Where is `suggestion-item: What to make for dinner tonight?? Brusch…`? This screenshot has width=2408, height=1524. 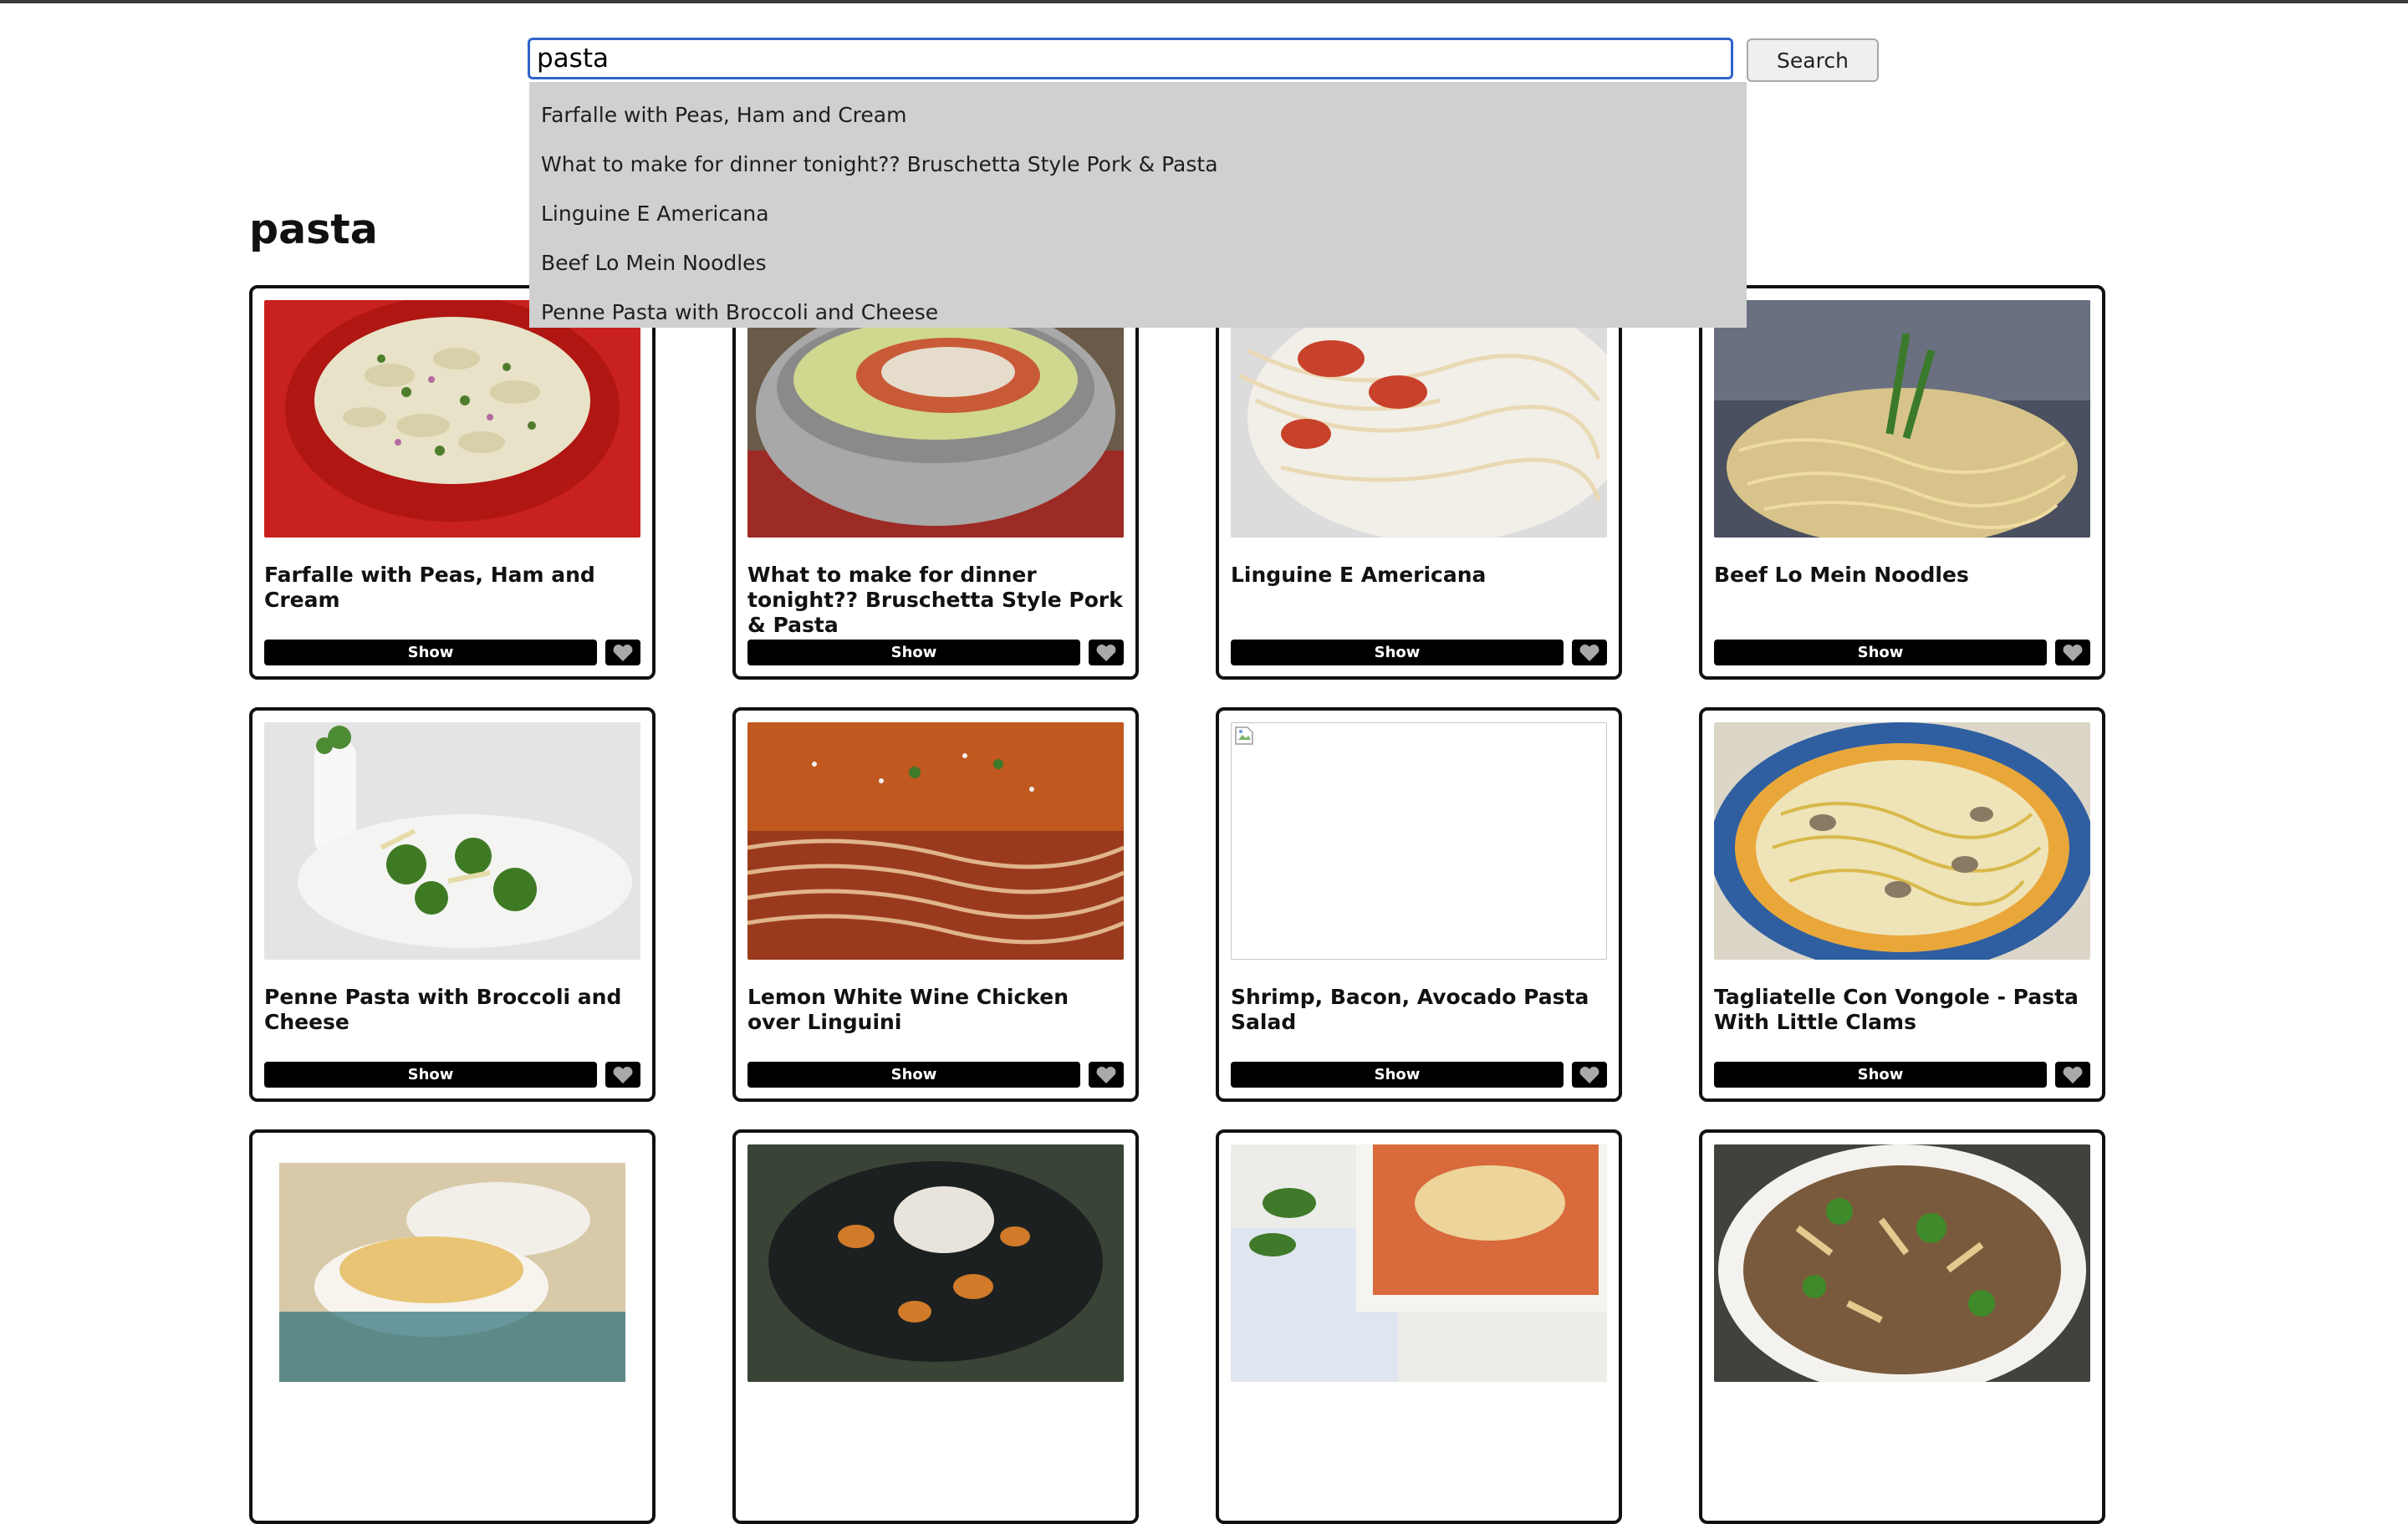
suggestion-item: What to make for dinner tonight?? Brusch… is located at coordinates (1138, 164).